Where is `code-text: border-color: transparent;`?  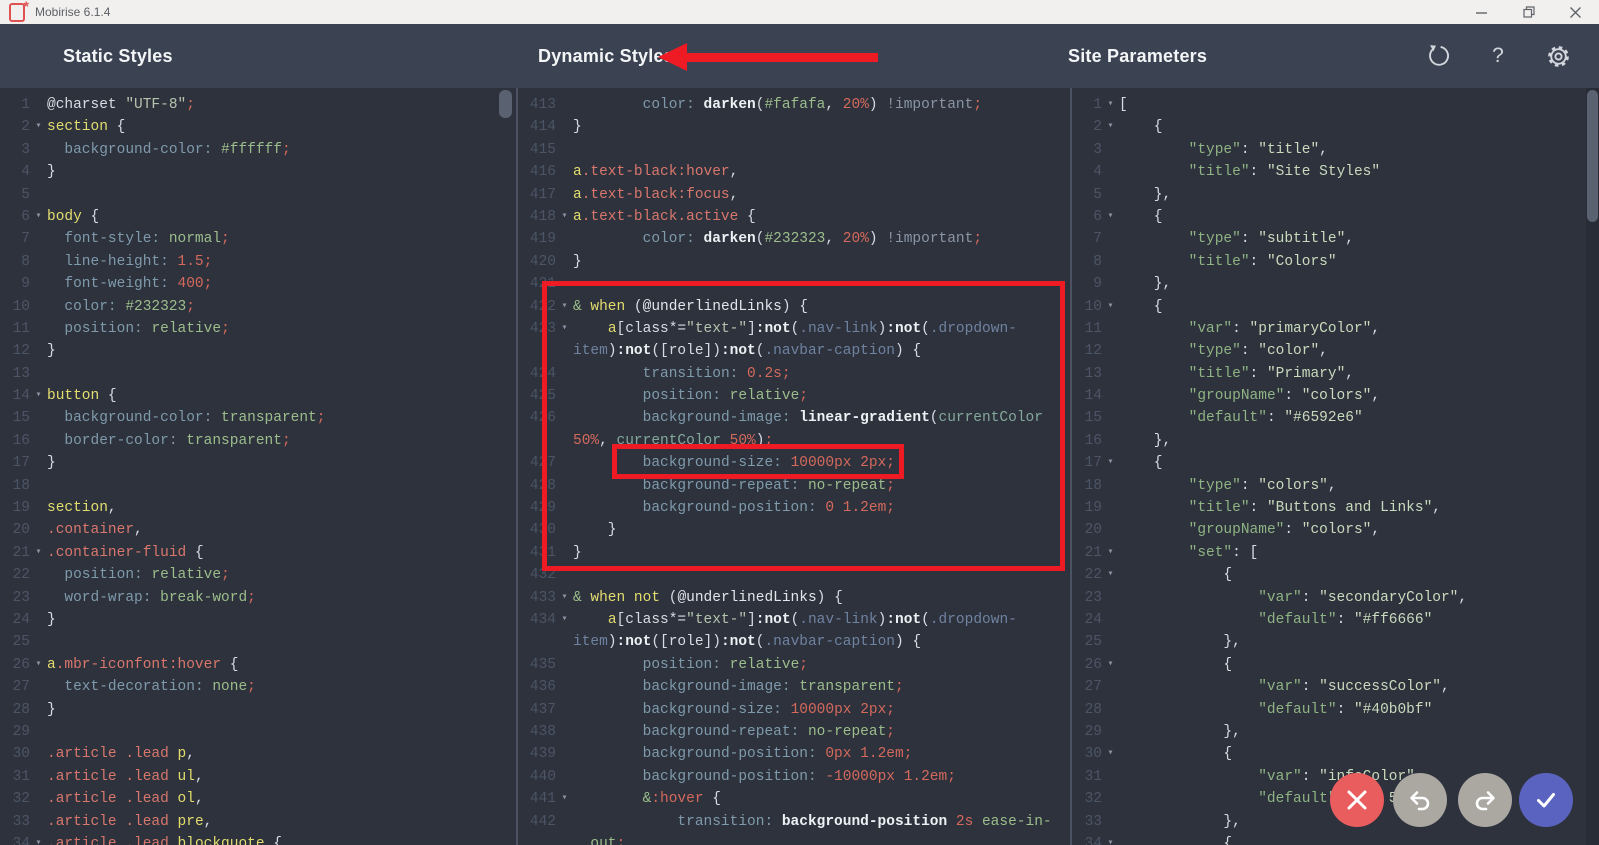 code-text: border-color: transparent; is located at coordinates (177, 440).